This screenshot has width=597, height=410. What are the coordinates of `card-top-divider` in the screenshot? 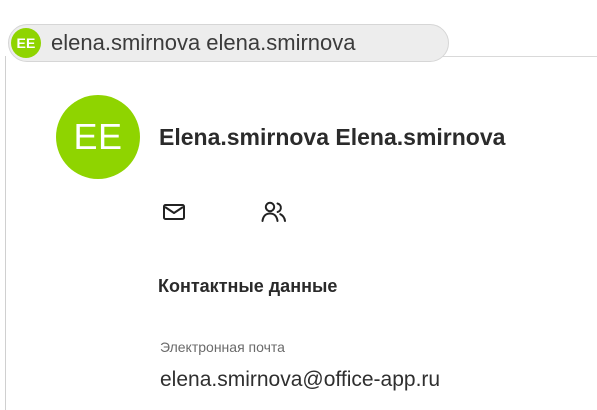 It's located at (513, 56).